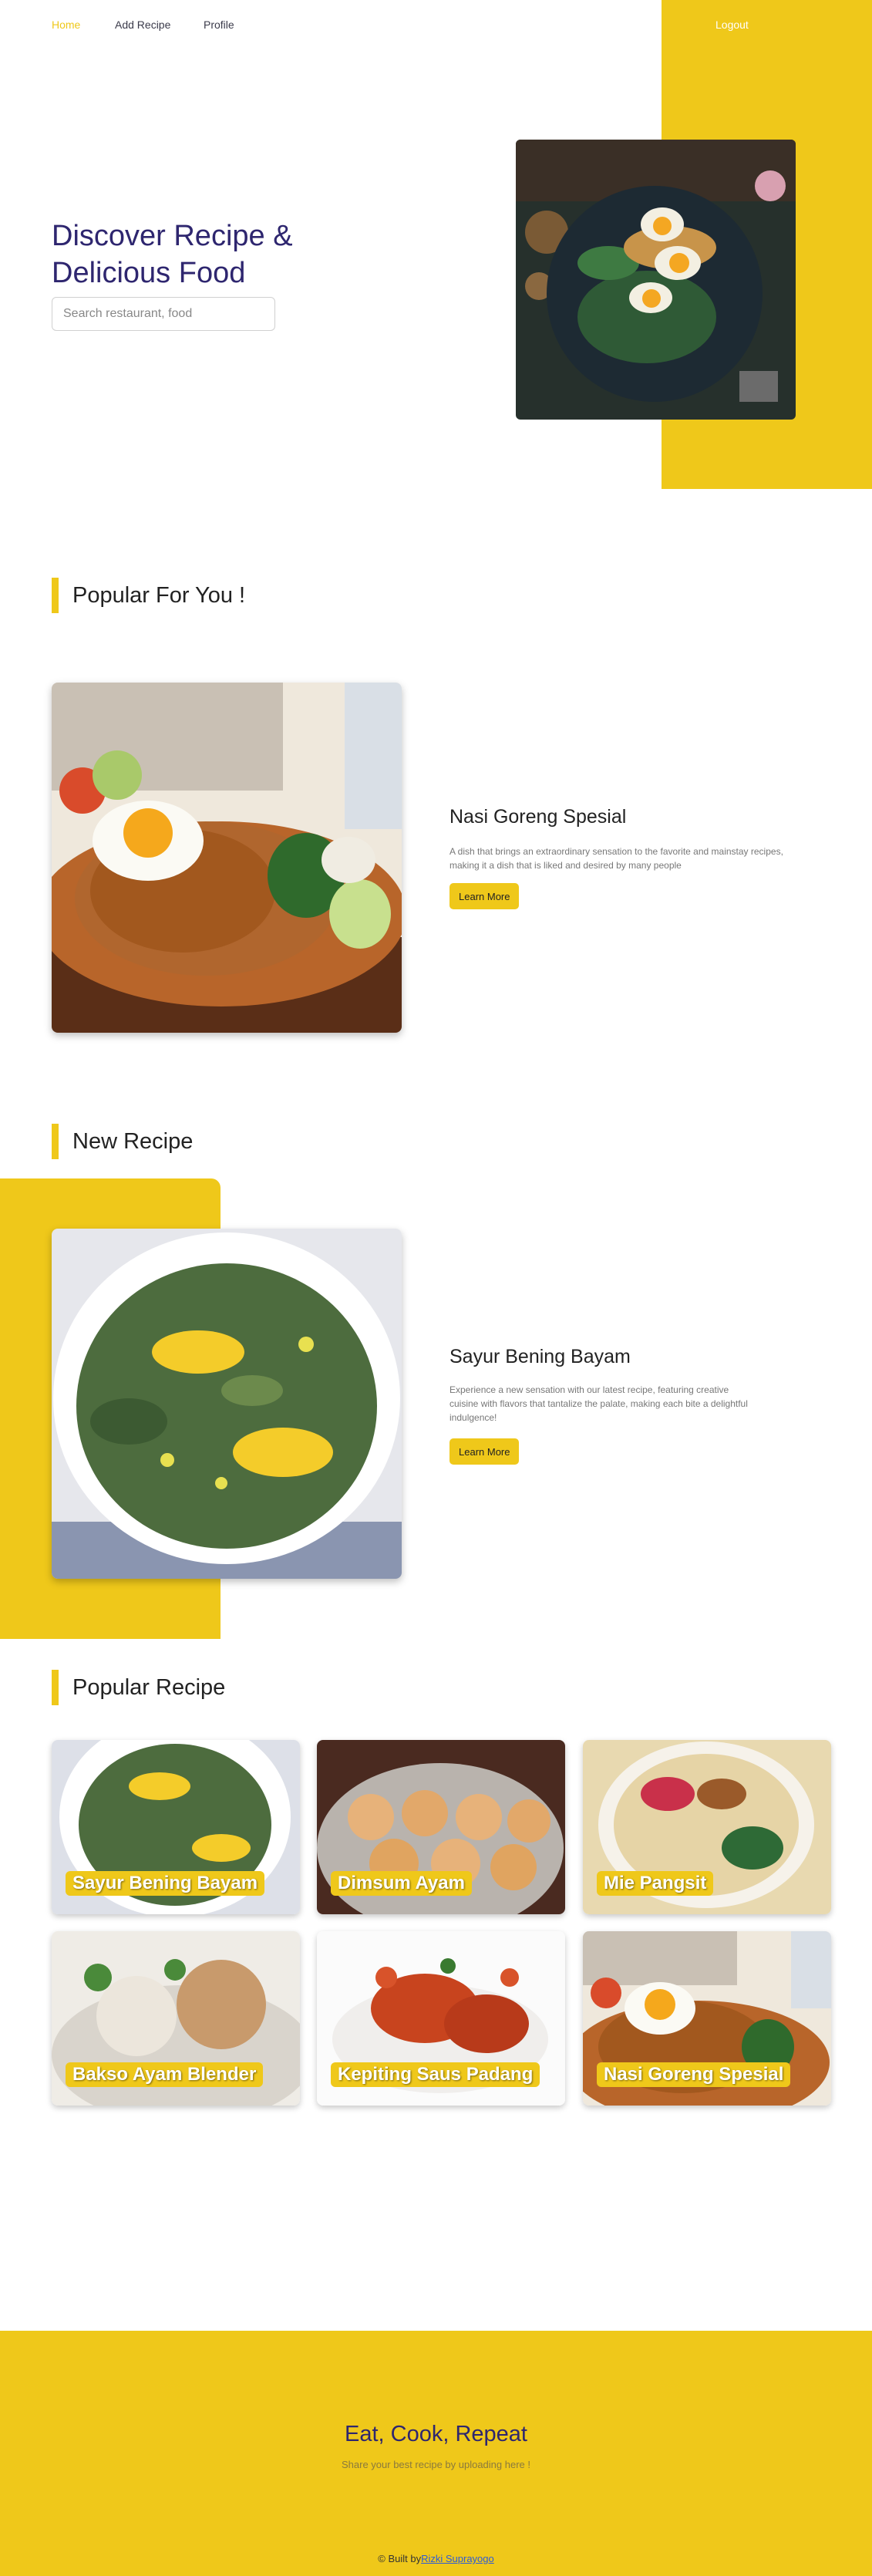 This screenshot has height=2576, width=872. Describe the element at coordinates (436, 2434) in the screenshot. I see `footer-title: Eat, Cook, Repeat` at that location.